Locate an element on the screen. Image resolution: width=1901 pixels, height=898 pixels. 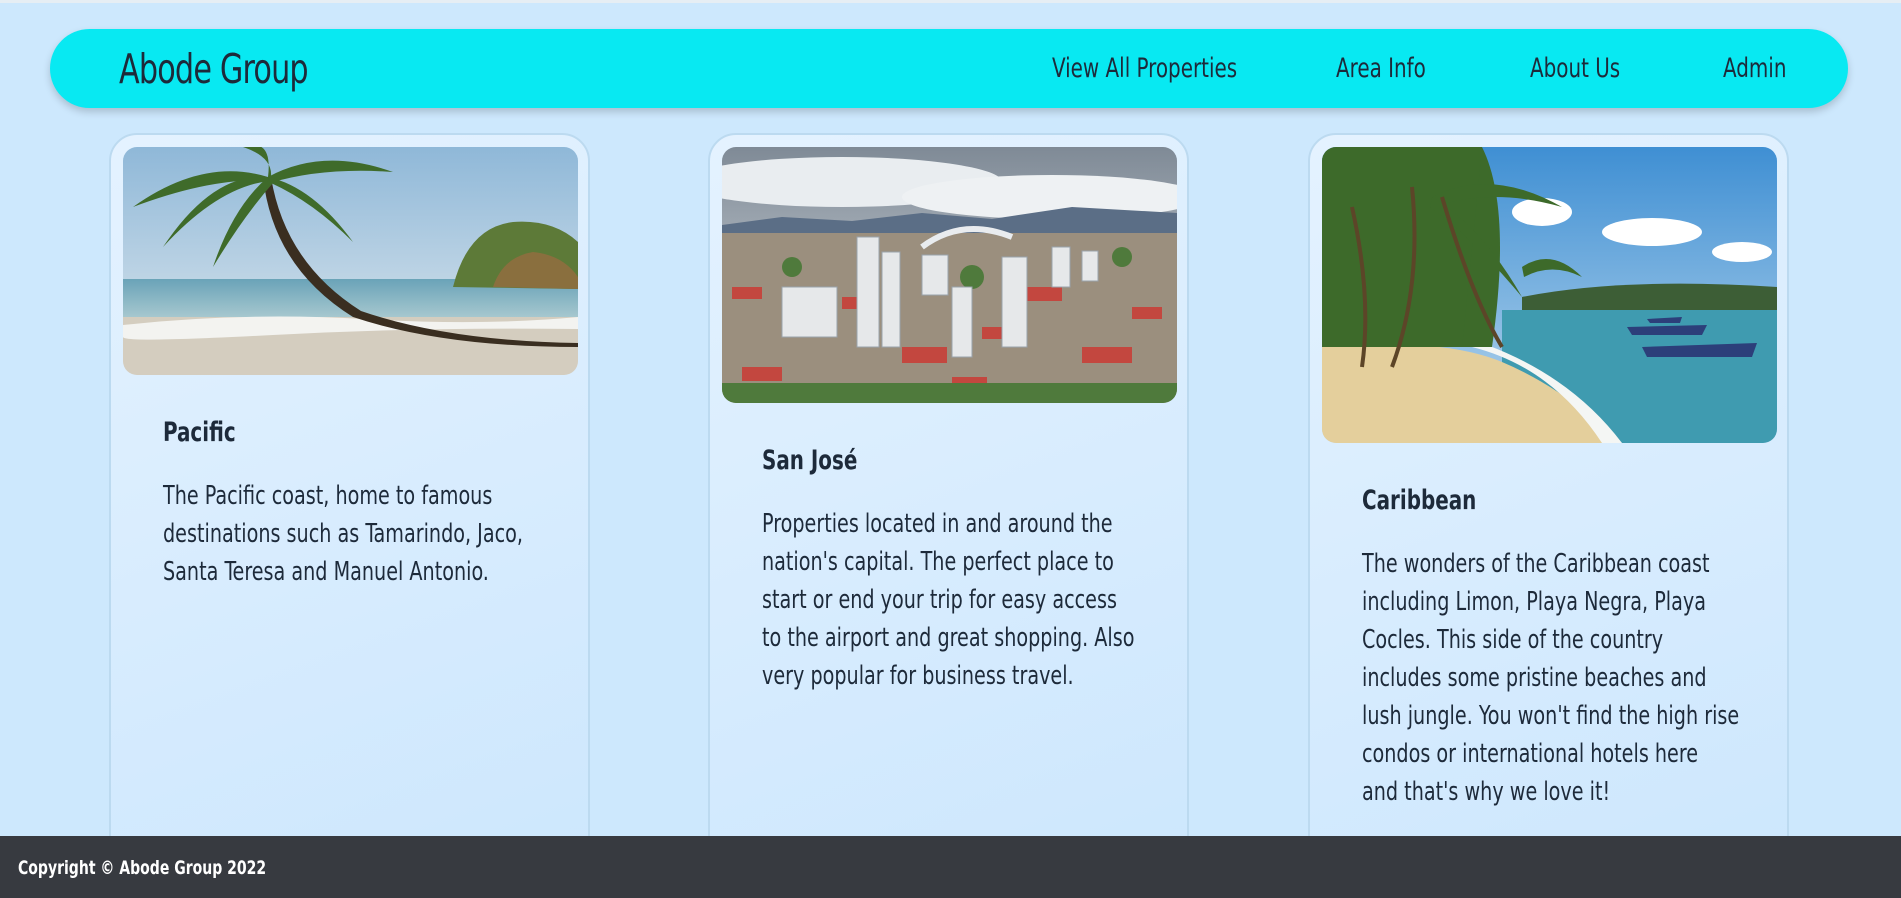
card-title-caribbean: Caribbean is located at coordinates (1419, 500).